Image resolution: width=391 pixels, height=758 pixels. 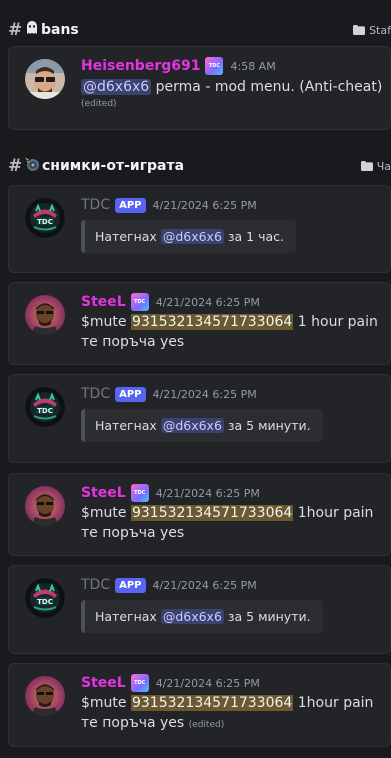 What do you see at coordinates (380, 30) in the screenshot?
I see `category-label: Staf` at bounding box center [380, 30].